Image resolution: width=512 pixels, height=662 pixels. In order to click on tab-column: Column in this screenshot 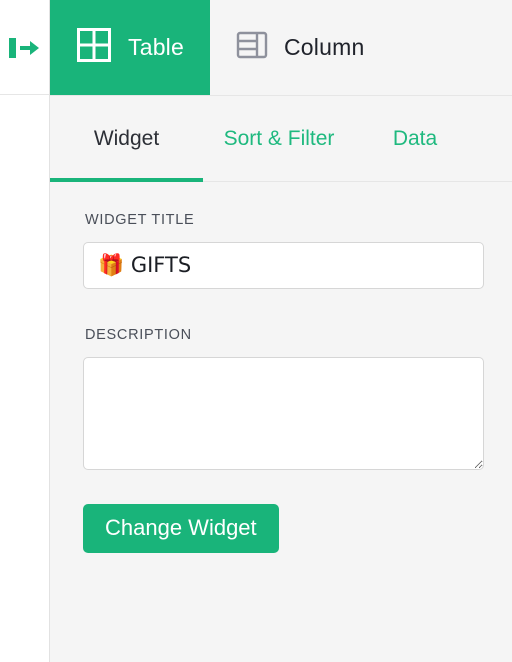, I will do `click(300, 47)`.